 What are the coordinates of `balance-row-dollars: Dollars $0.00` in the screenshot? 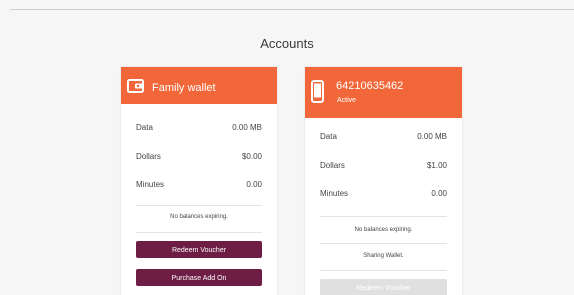 It's located at (199, 157).